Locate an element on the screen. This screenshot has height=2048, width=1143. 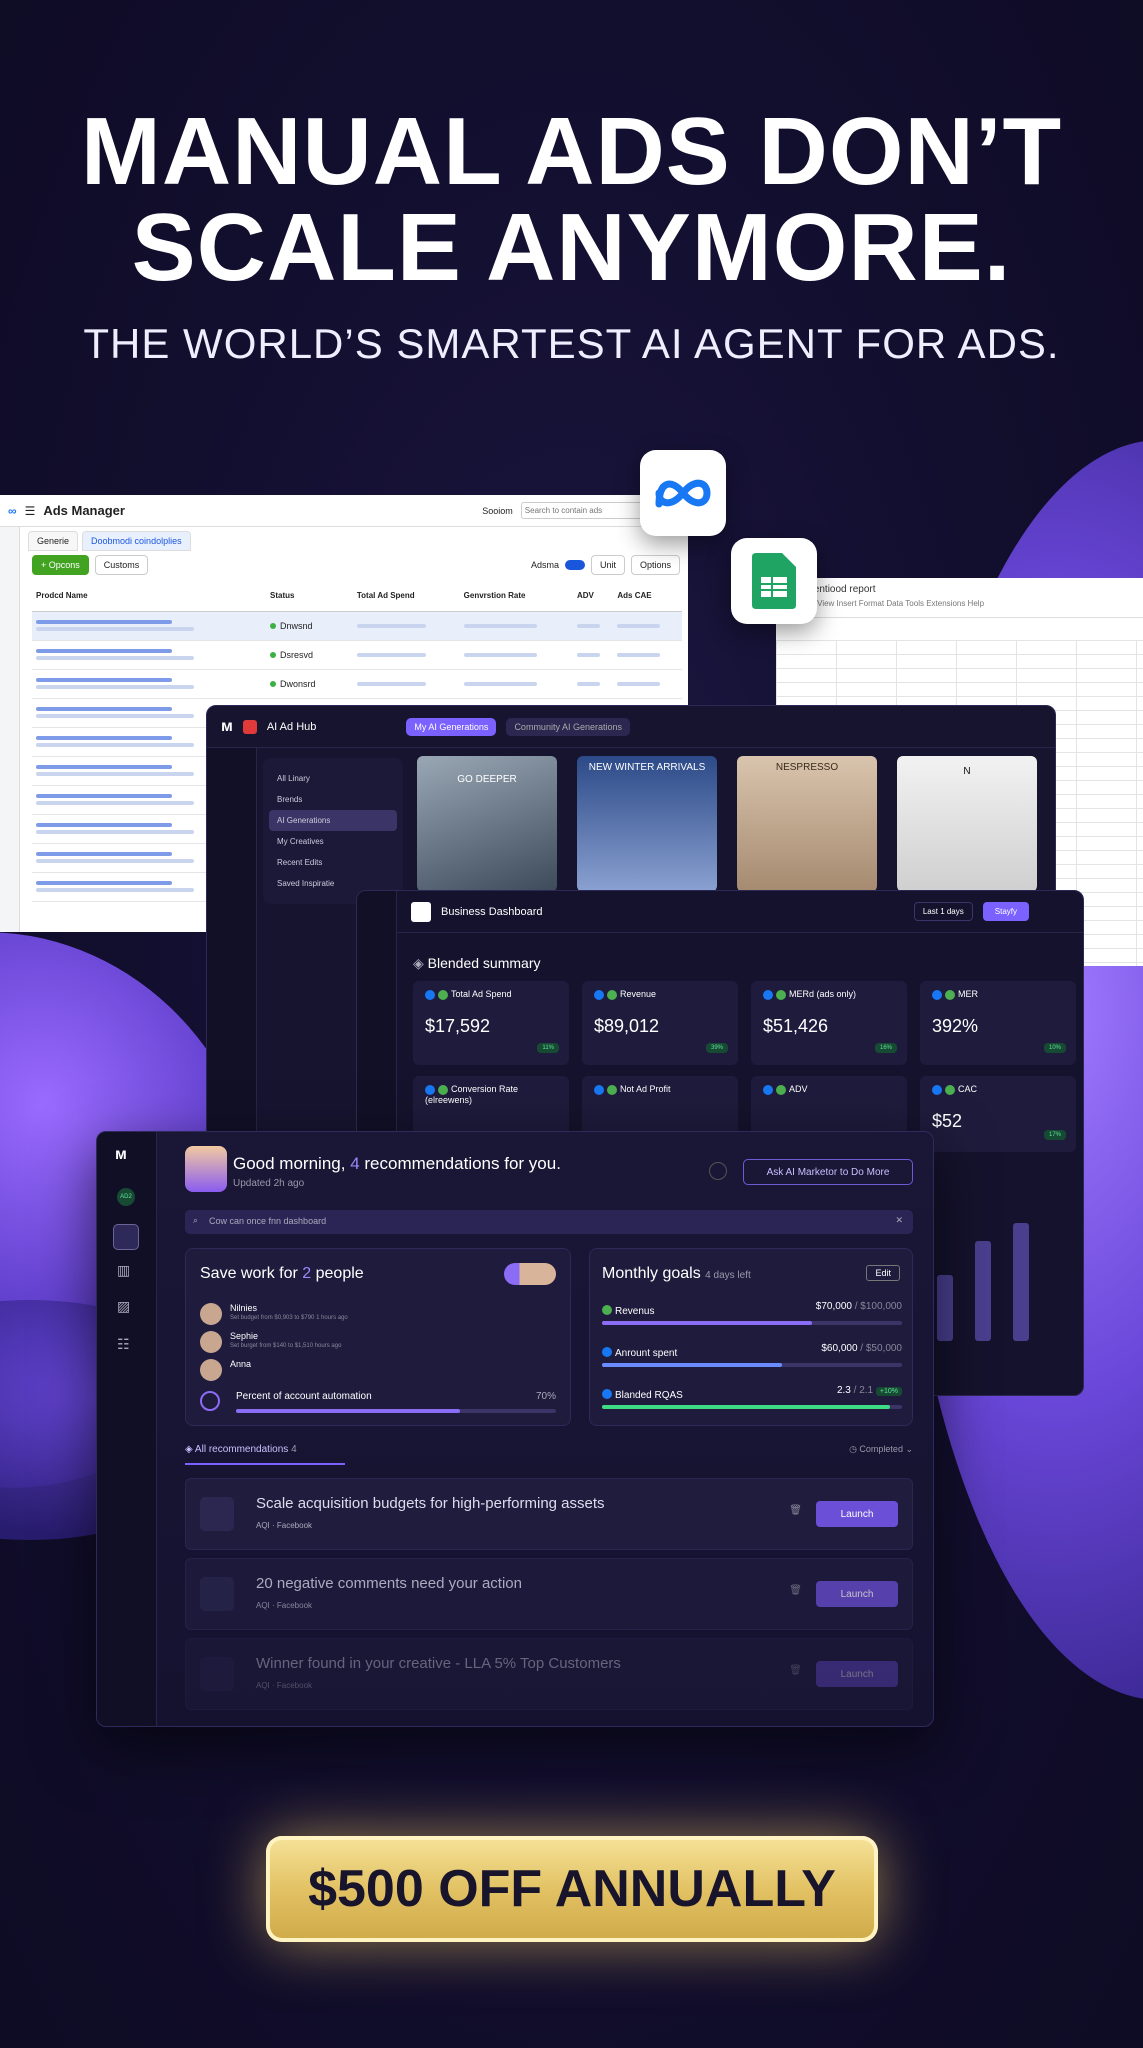
summary-card: Total Ad Spend $17,592 11% is located at coordinates (491, 1023).